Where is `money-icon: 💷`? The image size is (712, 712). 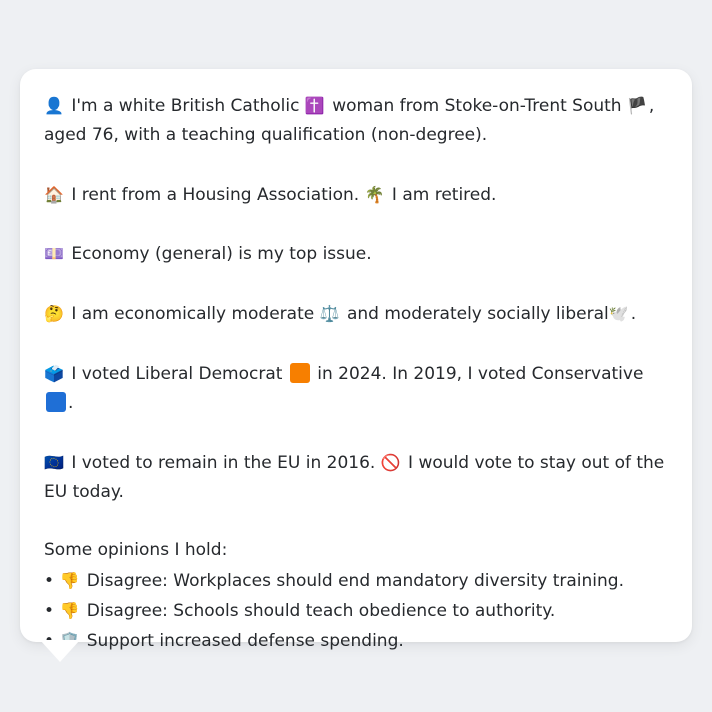
money-icon: 💷 is located at coordinates (54, 254).